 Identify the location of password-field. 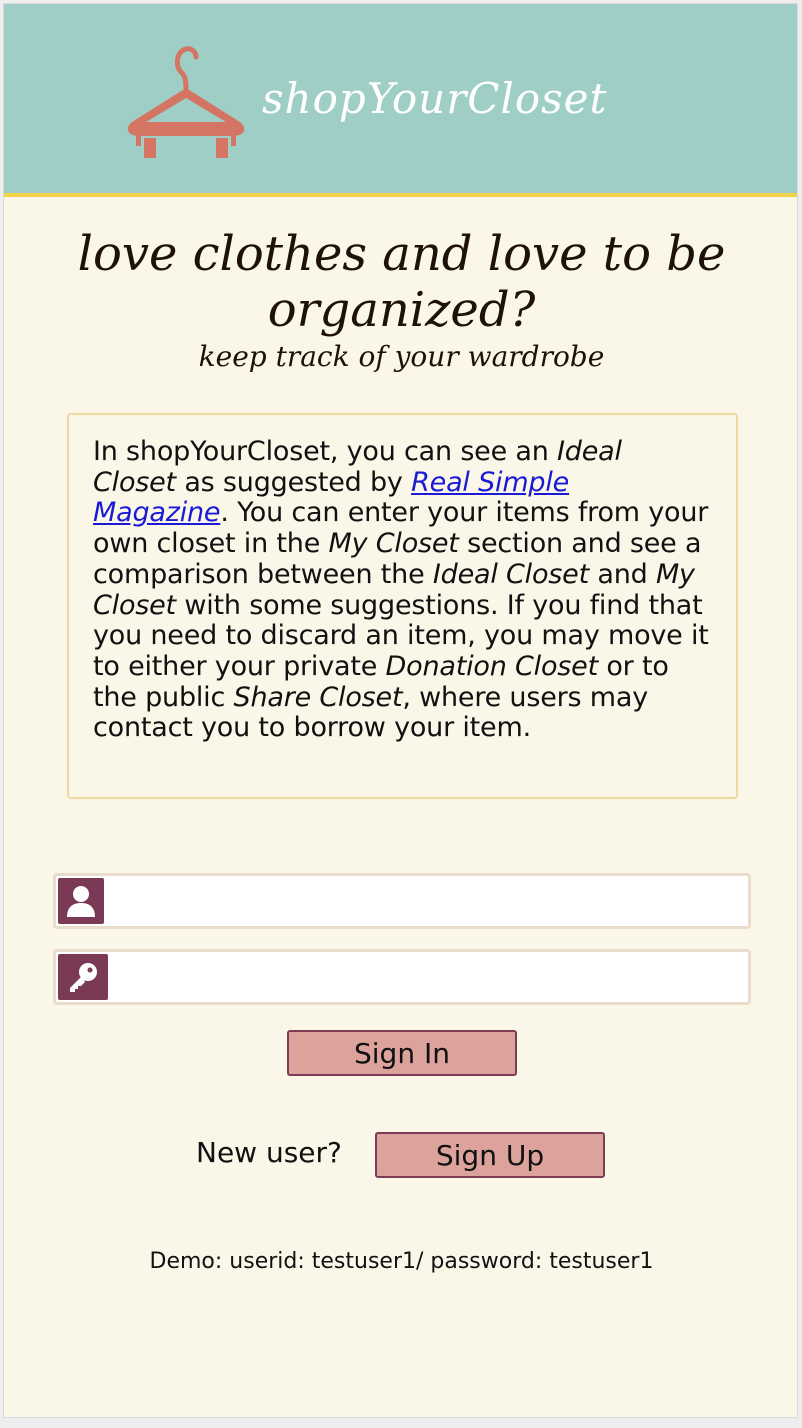
(402, 977).